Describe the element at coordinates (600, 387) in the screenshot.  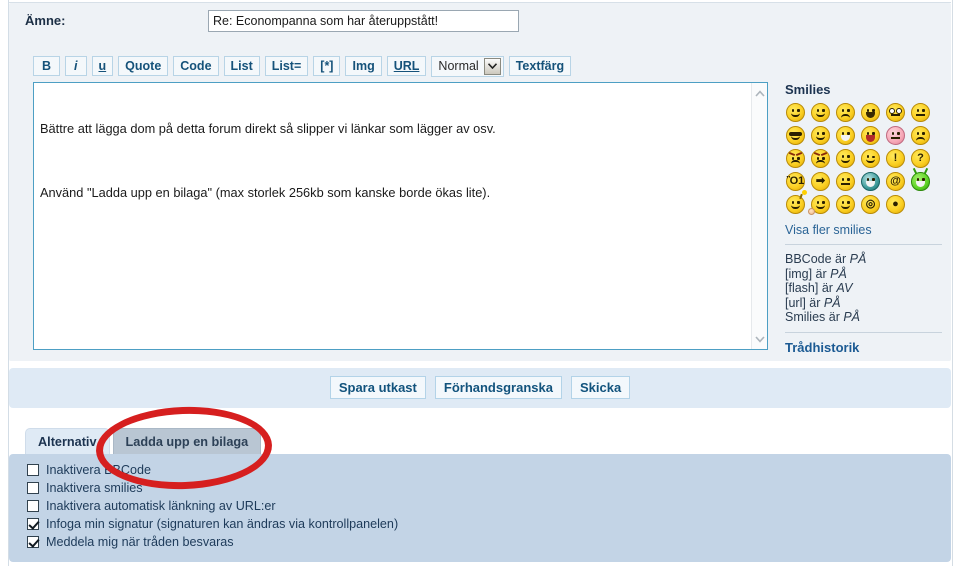
I see `submit-button: Skicka` at that location.